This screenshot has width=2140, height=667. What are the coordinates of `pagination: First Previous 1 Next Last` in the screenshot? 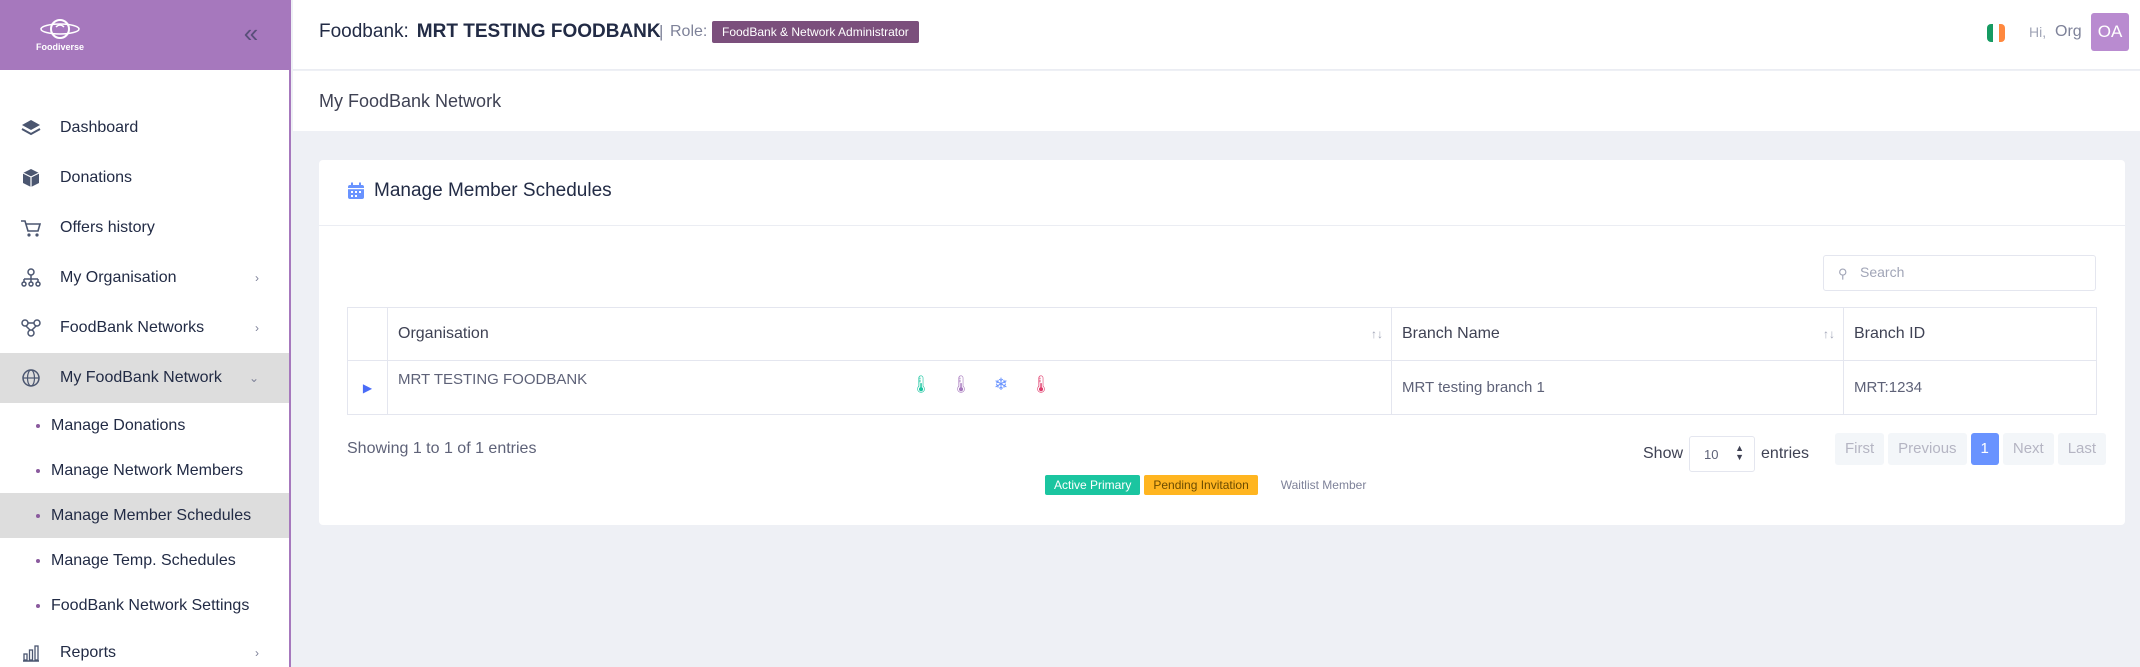 It's located at (1972, 449).